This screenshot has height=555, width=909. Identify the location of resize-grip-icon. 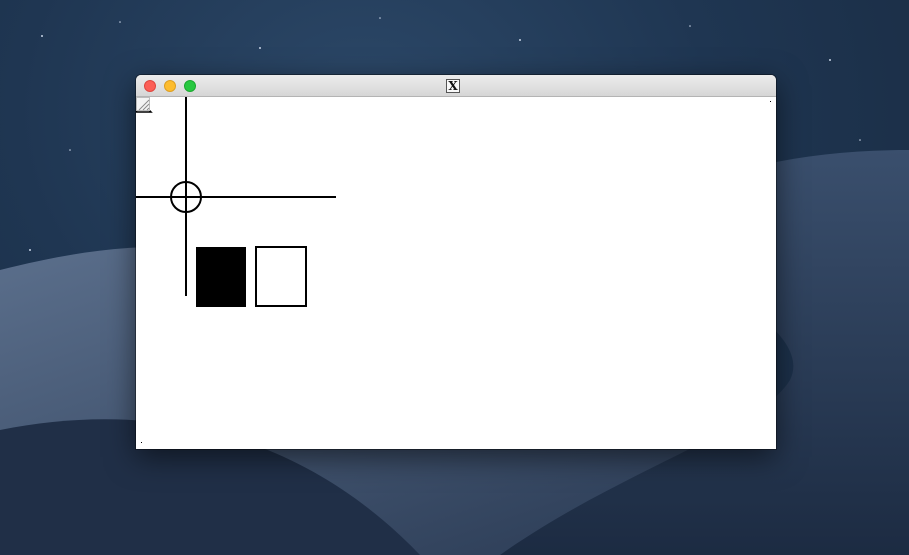
(143, 104).